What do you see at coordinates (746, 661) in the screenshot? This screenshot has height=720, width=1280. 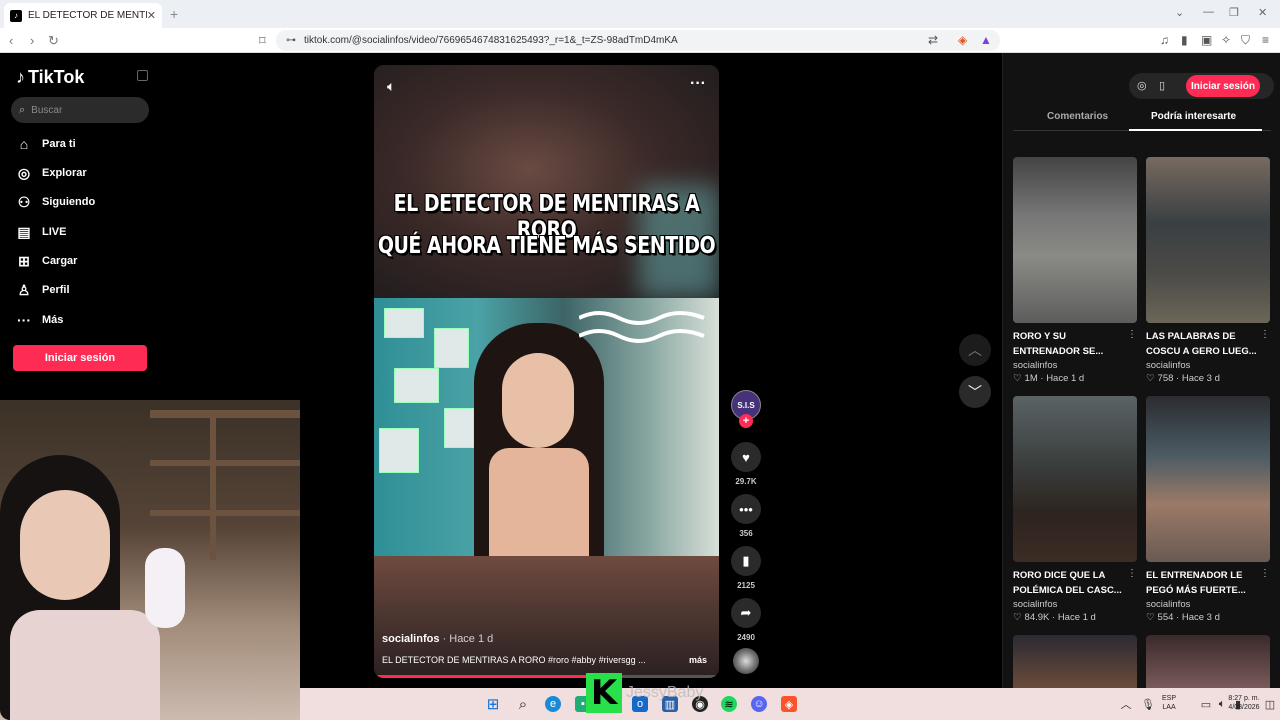 I see `music-disc-icon` at bounding box center [746, 661].